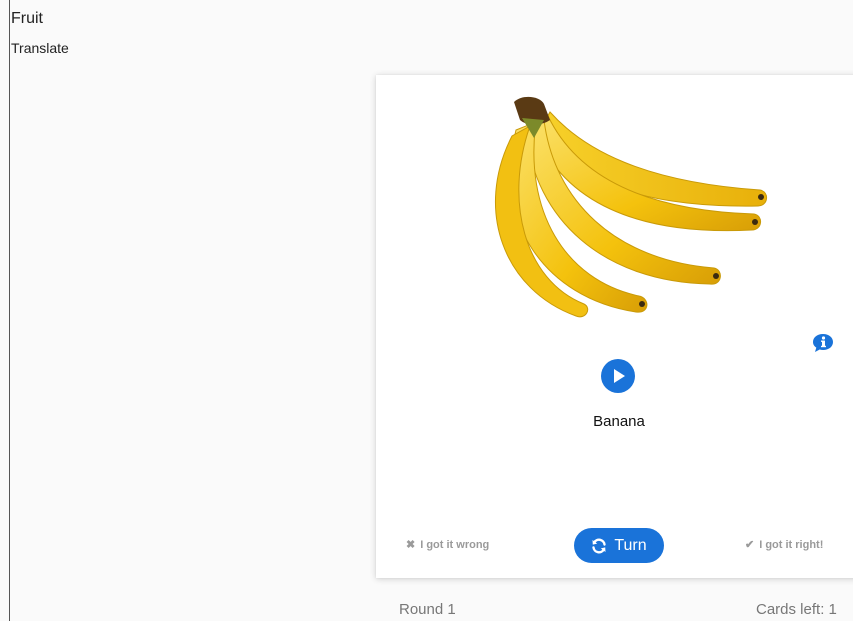 Image resolution: width=853 pixels, height=621 pixels. Describe the element at coordinates (619, 421) in the screenshot. I see `card-word: Banana` at that location.